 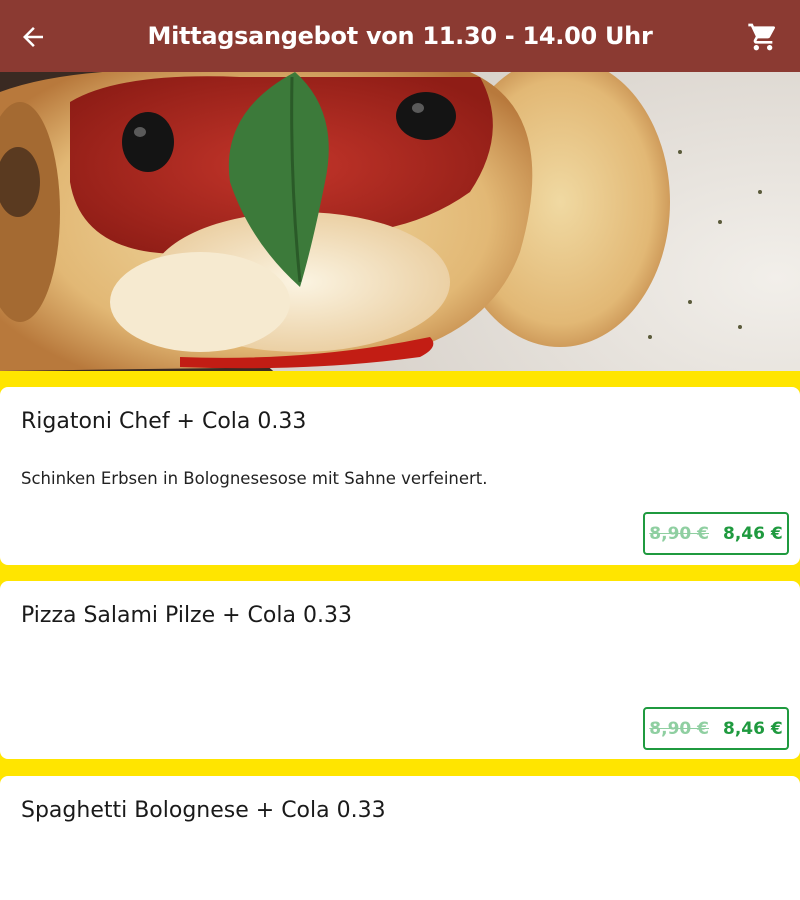 I want to click on cart-button, so click(x=763, y=37).